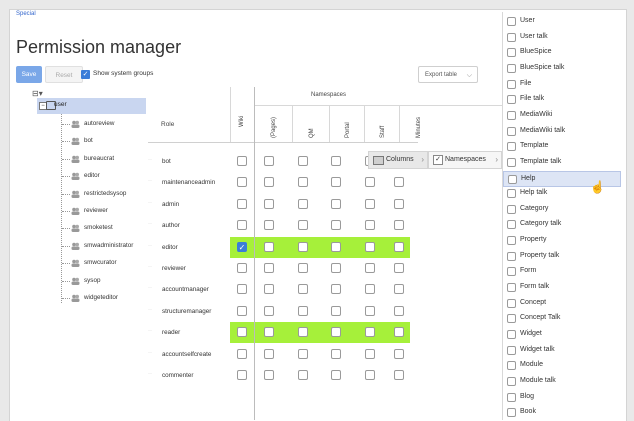  What do you see at coordinates (104, 228) in the screenshot?
I see `tree-node-smoketest: smoketest` at bounding box center [104, 228].